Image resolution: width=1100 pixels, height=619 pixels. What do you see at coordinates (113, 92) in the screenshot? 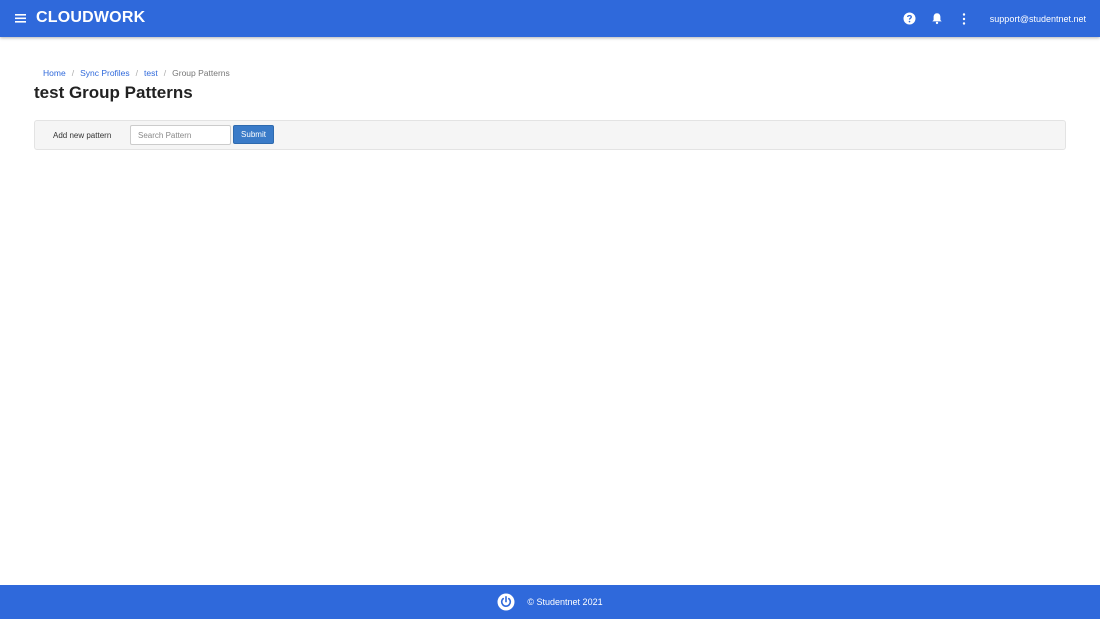
I see `page-title: test Group Patterns` at bounding box center [113, 92].